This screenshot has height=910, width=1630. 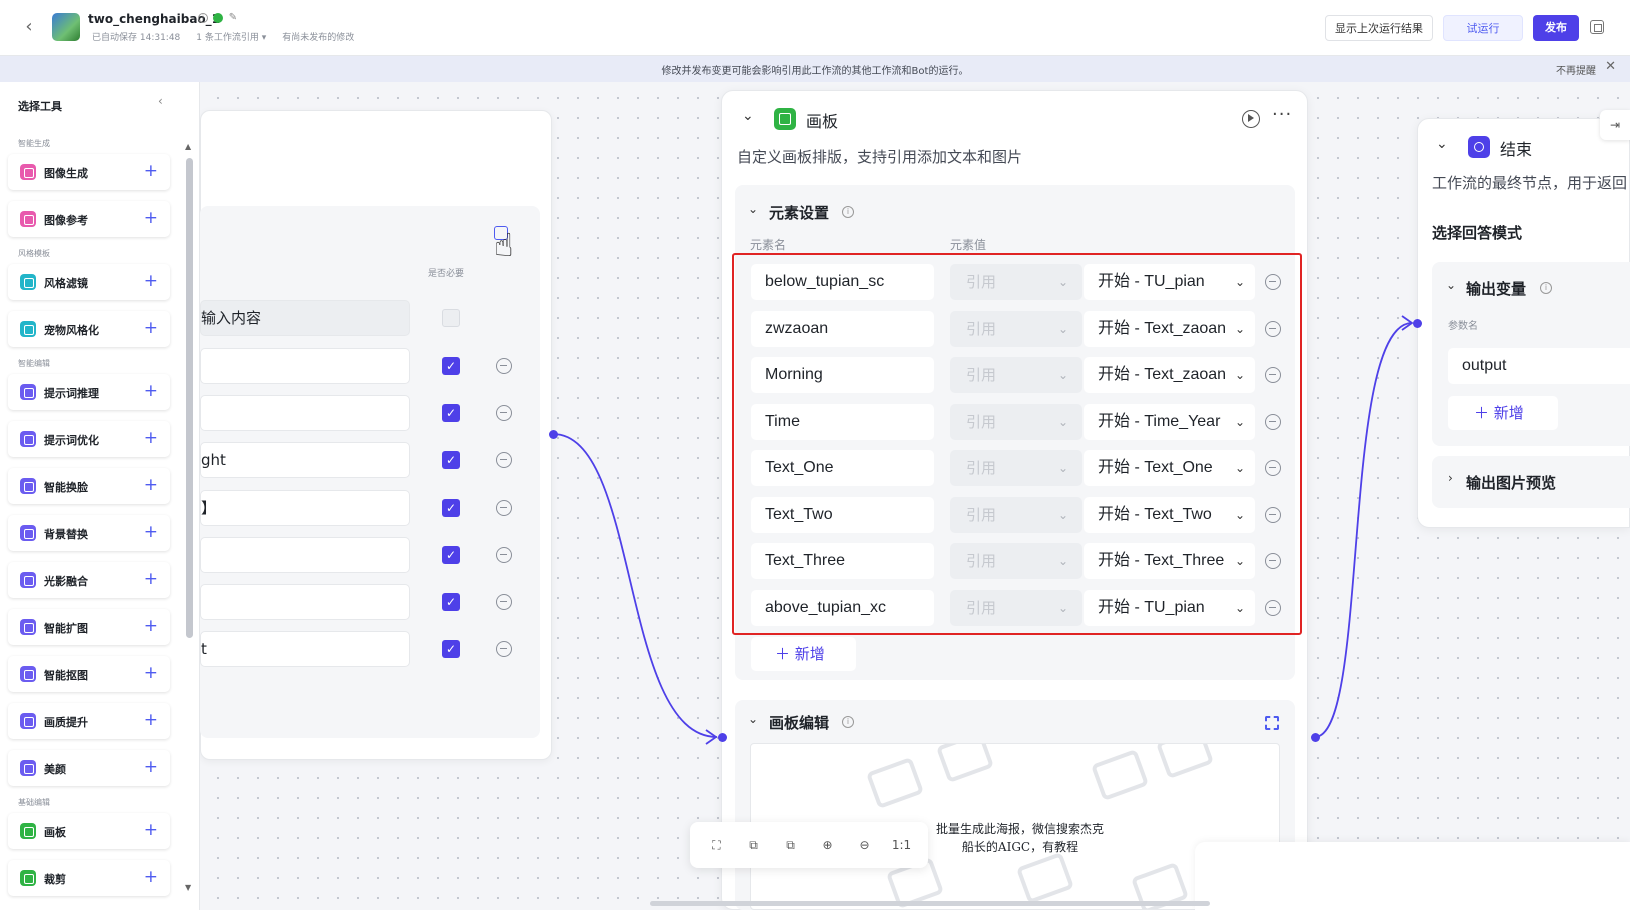 I want to click on scroll-thumb, so click(x=189, y=398).